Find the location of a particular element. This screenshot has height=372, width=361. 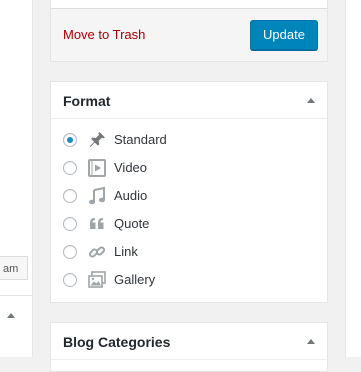

format-option-video: Video is located at coordinates (189, 168).